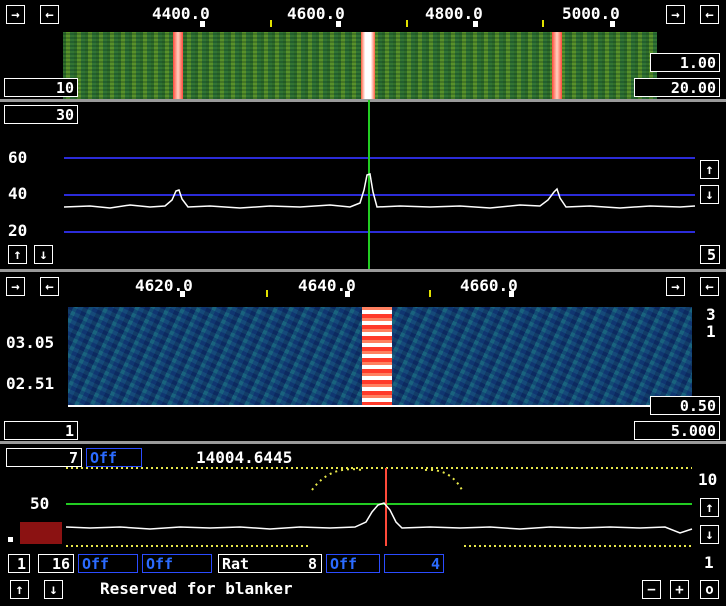 This screenshot has width=726, height=606. I want to click on control-4-box: 4, so click(414, 563).